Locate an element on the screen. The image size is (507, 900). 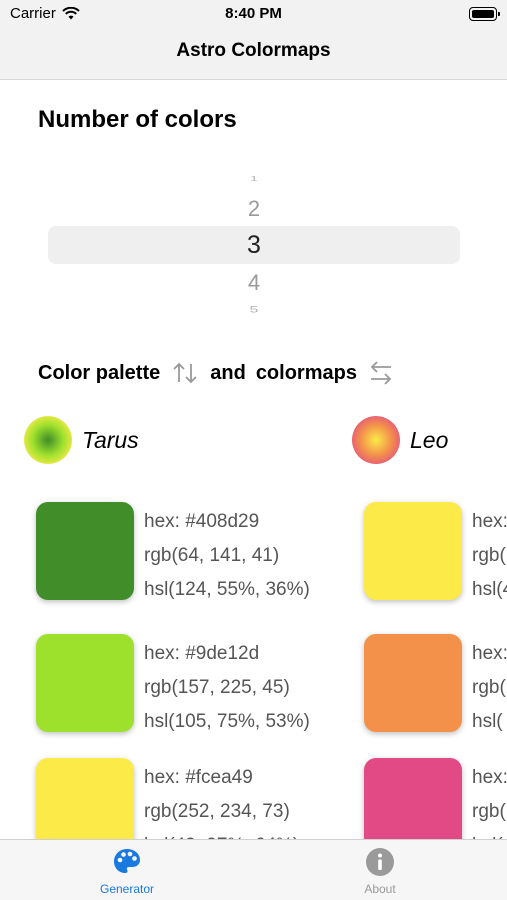
status-time: 8:40 PM is located at coordinates (253, 13).